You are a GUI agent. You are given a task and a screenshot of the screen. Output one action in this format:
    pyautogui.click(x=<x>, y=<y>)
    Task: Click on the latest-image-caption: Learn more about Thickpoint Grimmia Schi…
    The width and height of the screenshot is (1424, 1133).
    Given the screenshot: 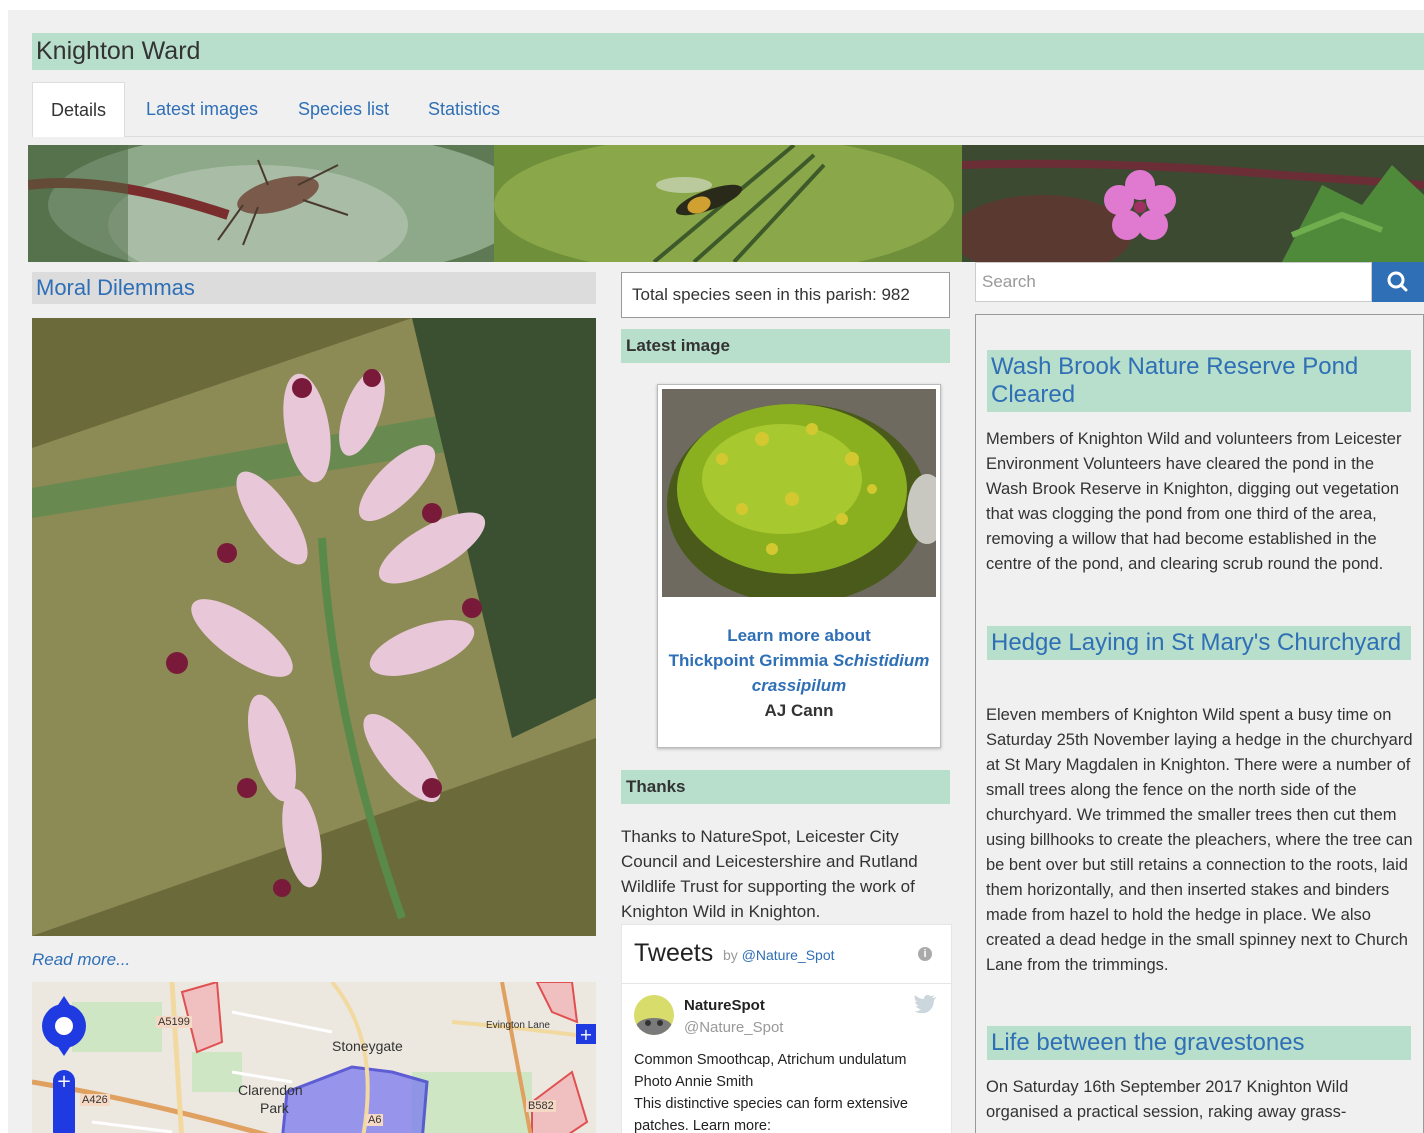 What is the action you would take?
    pyautogui.click(x=799, y=673)
    